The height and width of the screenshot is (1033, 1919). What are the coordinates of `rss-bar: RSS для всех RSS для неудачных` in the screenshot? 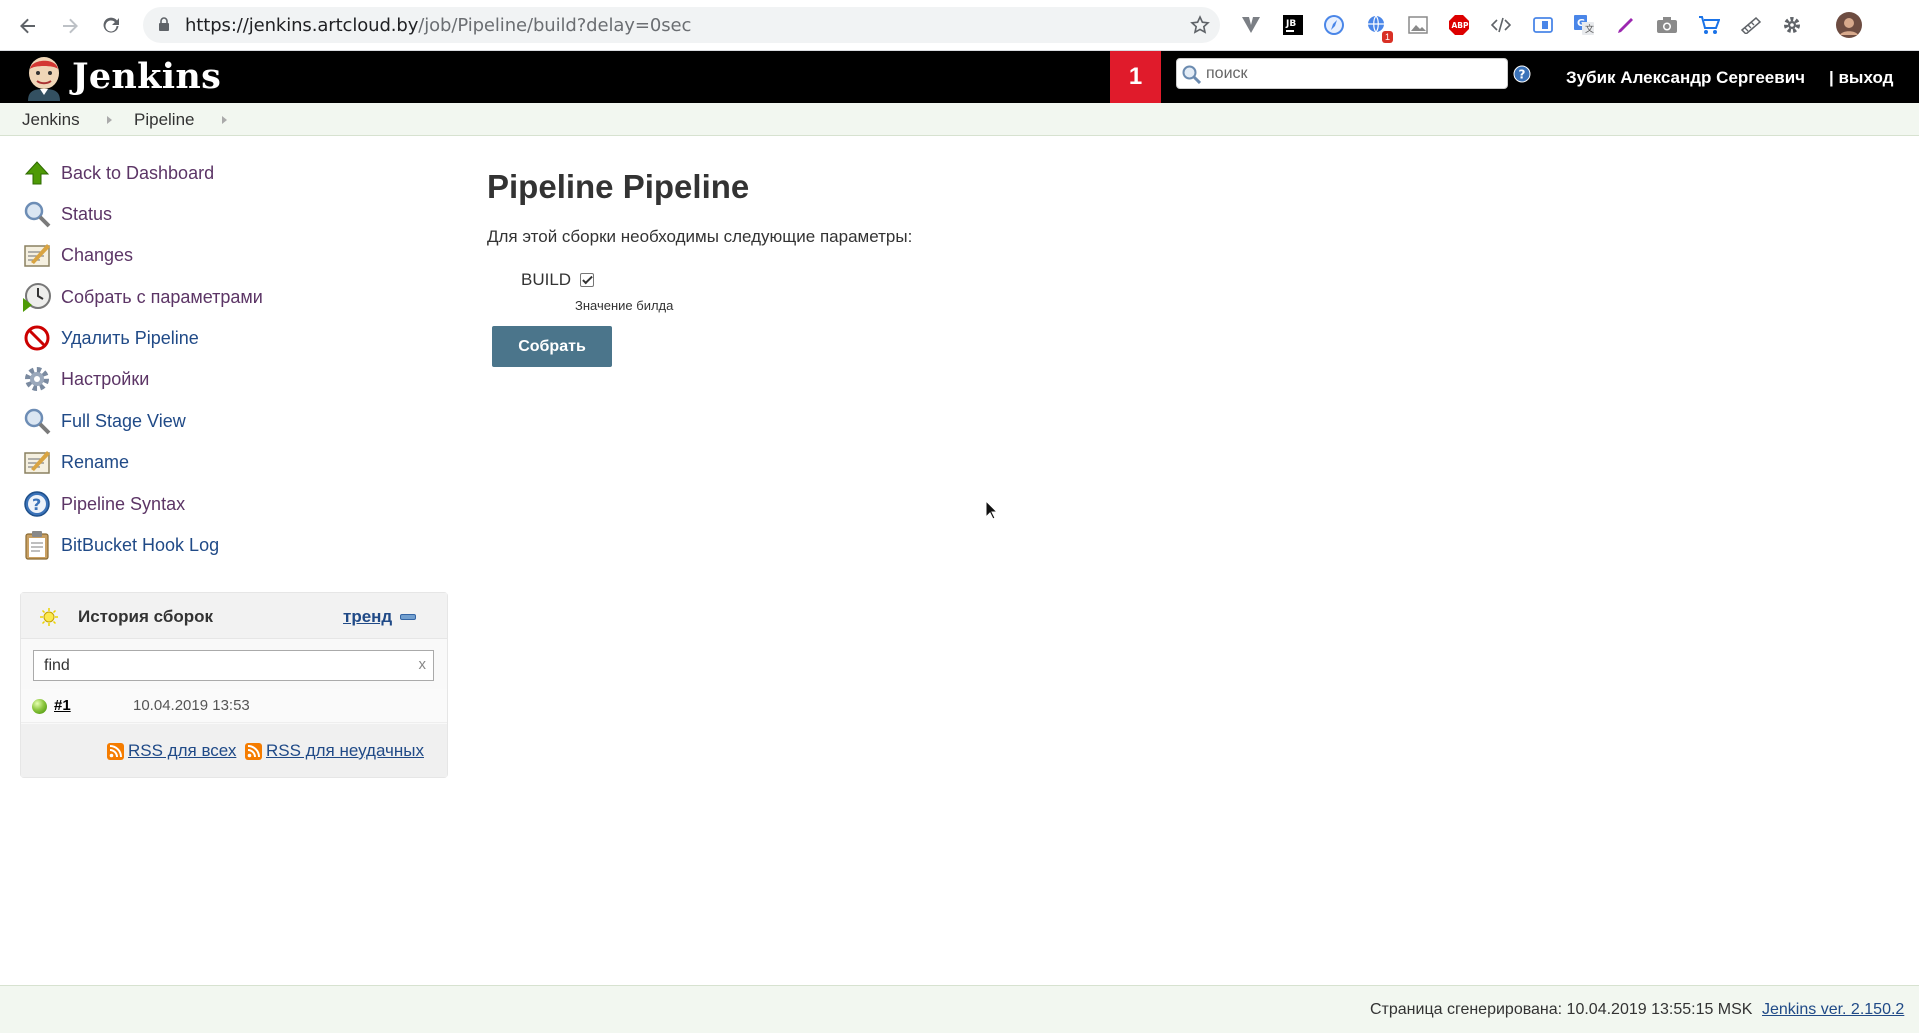 It's located at (234, 750).